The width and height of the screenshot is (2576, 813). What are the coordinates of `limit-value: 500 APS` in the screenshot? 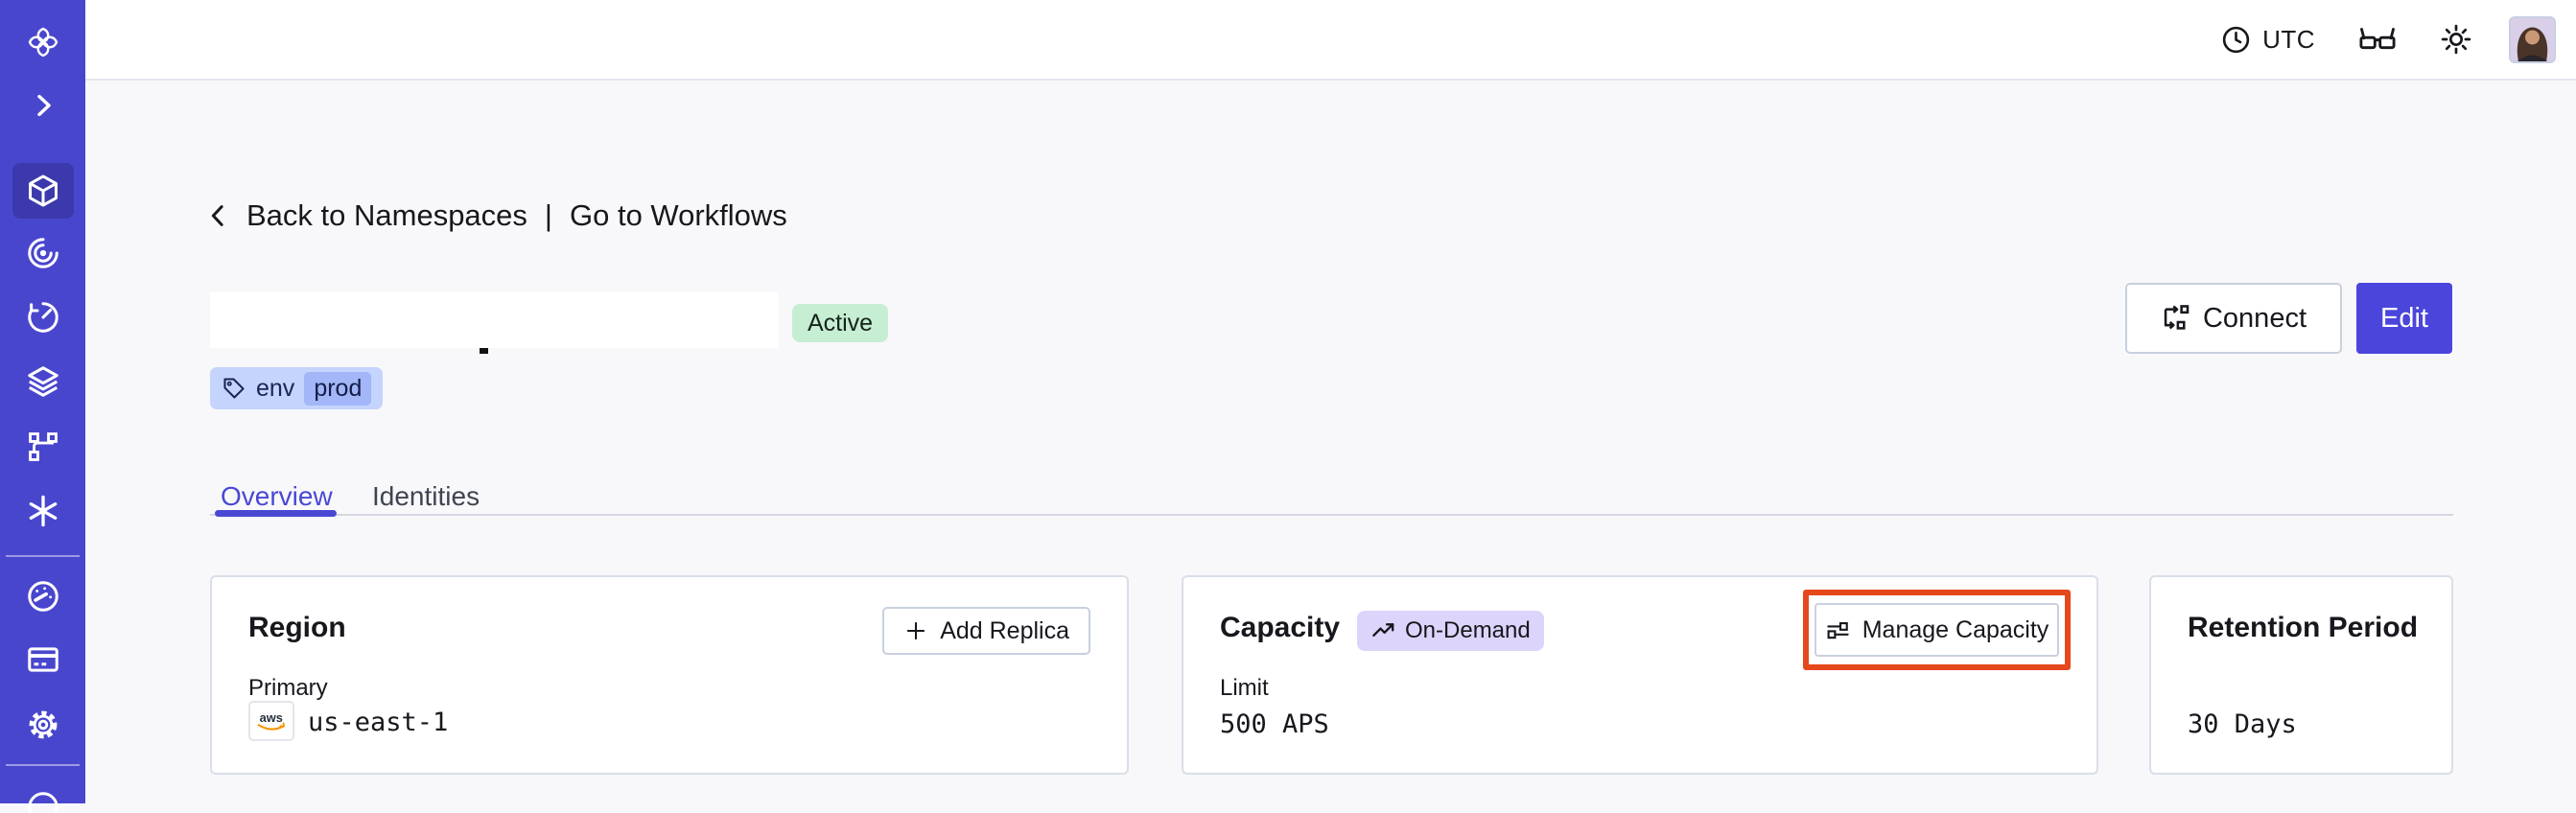 It's located at (1274, 724).